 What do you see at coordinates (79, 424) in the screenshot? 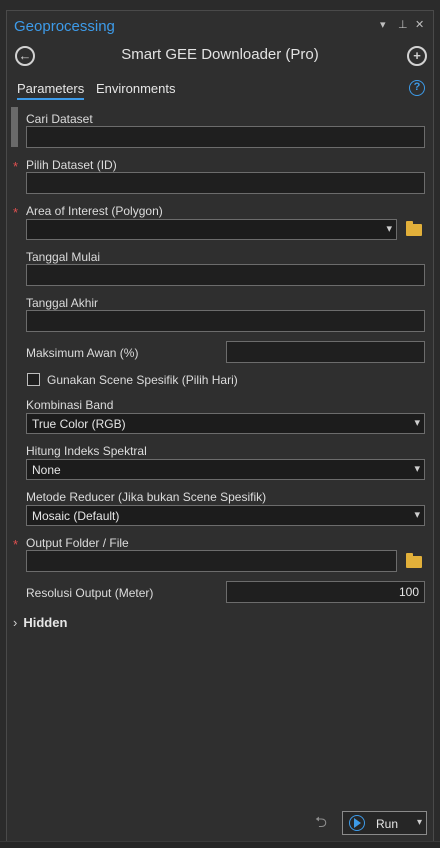
I see `kombinasi-band-value: True Color (RGB)` at bounding box center [79, 424].